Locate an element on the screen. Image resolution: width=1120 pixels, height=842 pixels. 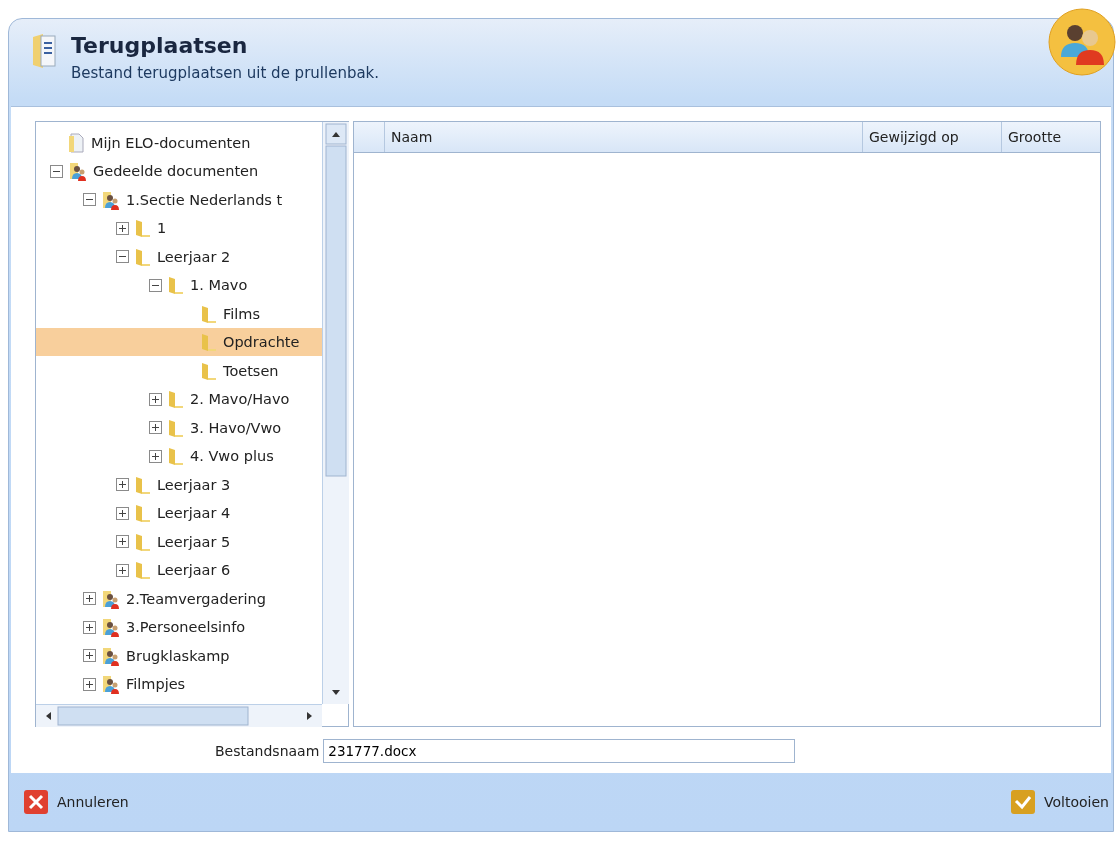
close-icon is located at coordinates (36, 802).